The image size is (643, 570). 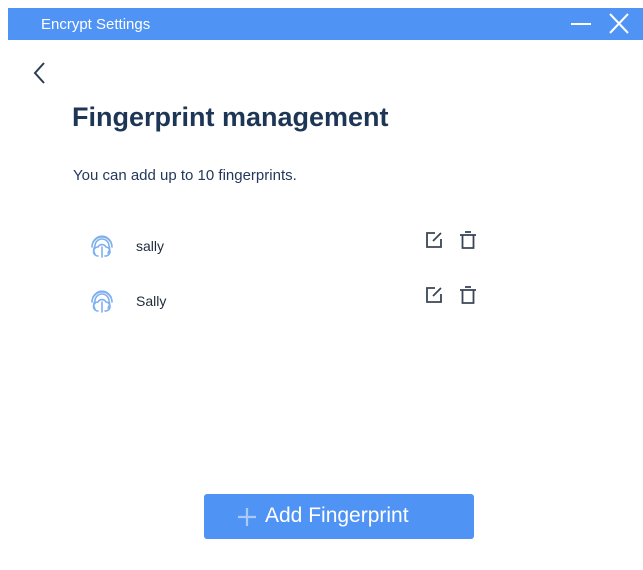 I want to click on window-title: Encrypt Settings, so click(x=96, y=24).